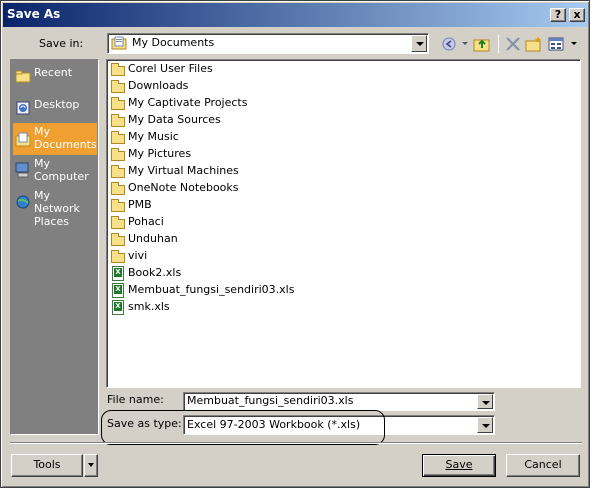  I want to click on new-folder-icon, so click(534, 44).